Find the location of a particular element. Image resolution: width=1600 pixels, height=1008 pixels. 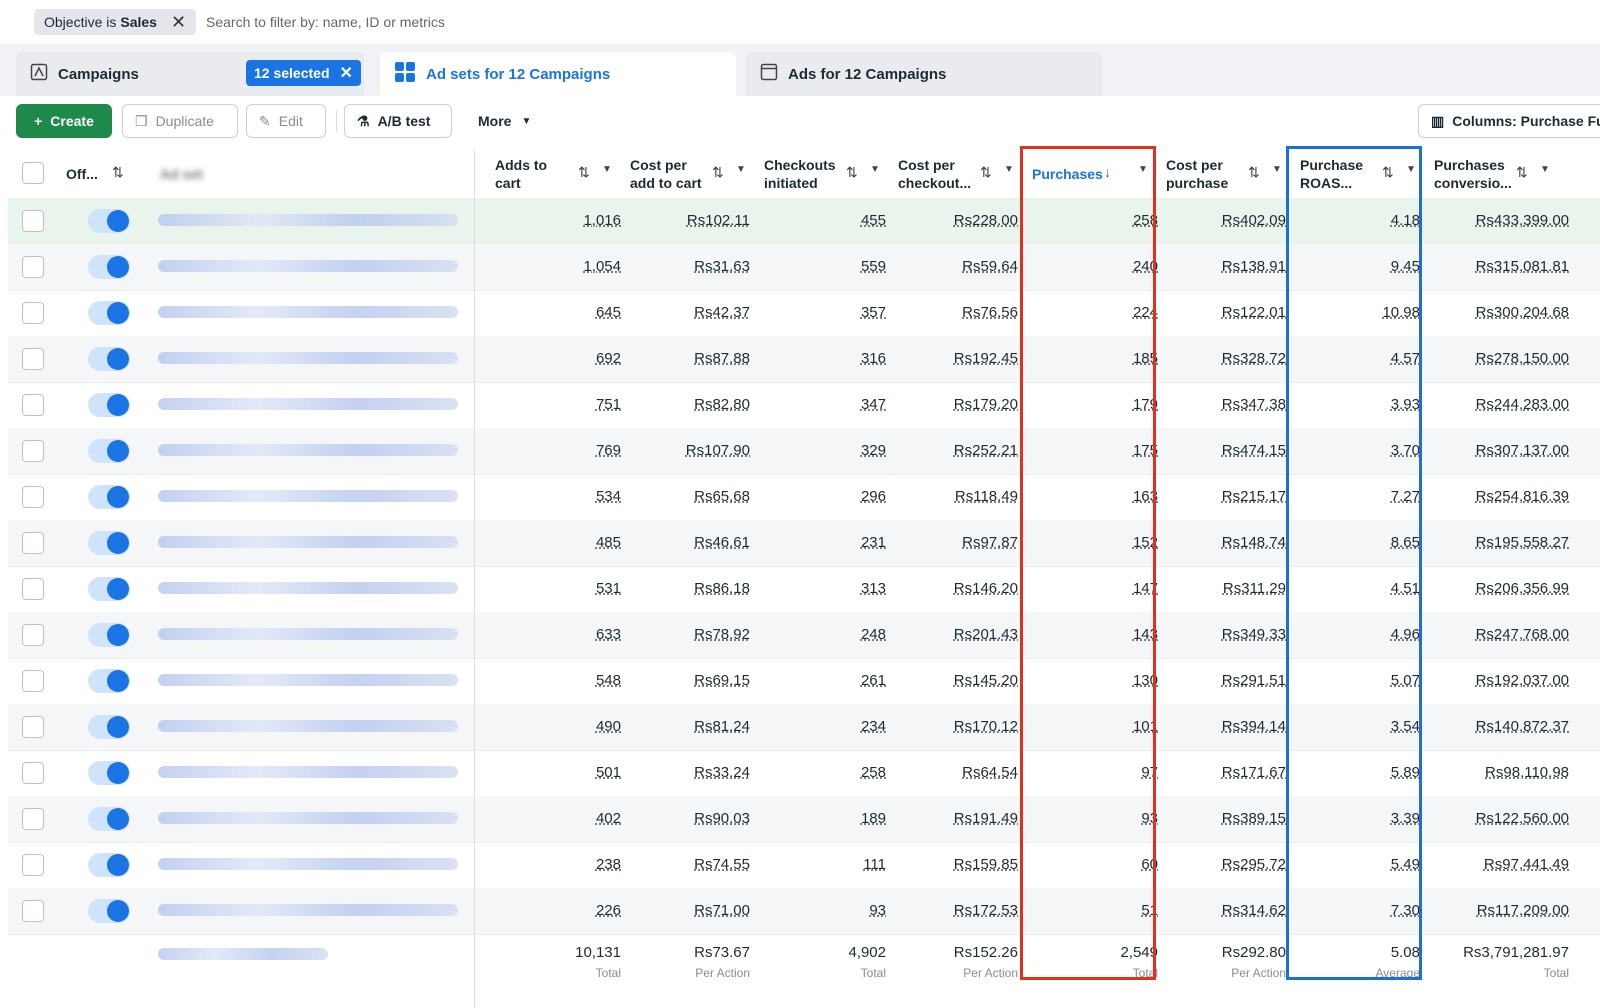

cell-c6: Rs349.33 is located at coordinates (1254, 634).